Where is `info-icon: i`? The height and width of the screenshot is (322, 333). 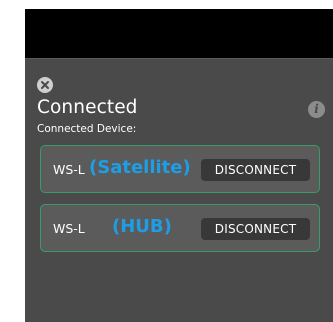
info-icon: i is located at coordinates (316, 109).